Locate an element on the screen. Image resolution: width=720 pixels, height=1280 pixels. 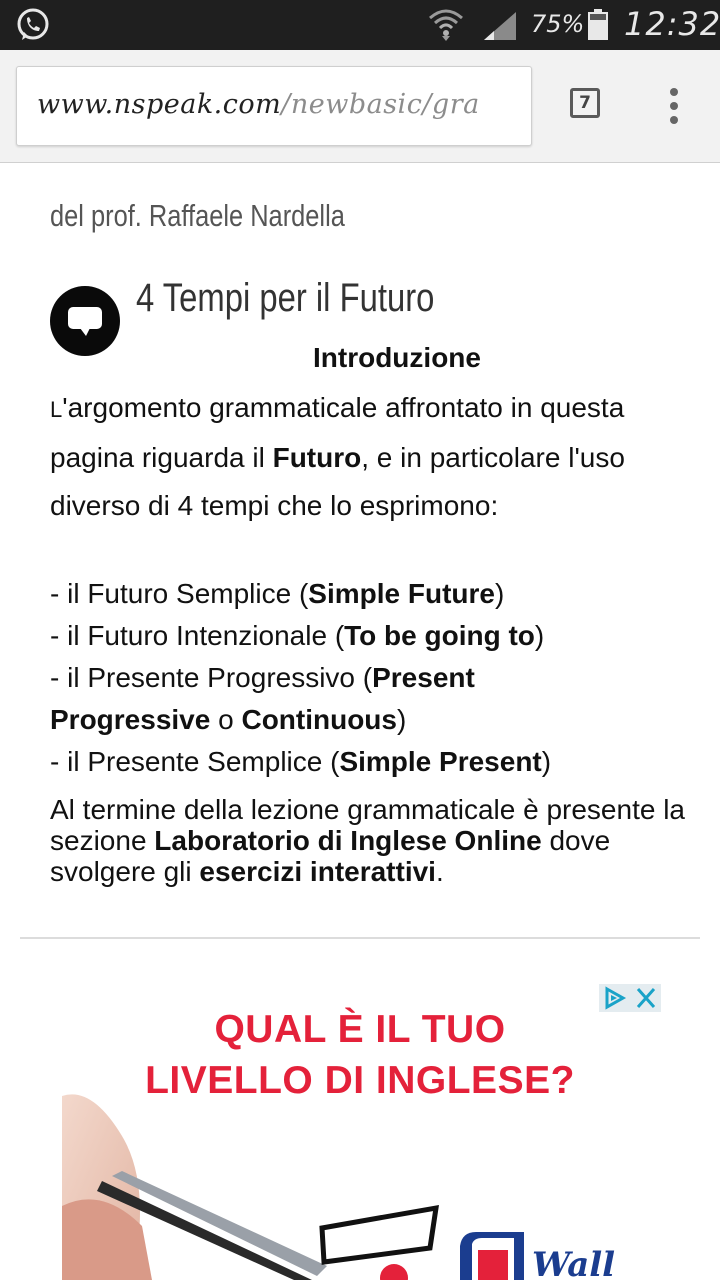
ad-headline-2: LIVELLO DI INGLESE? is located at coordinates (360, 1080).